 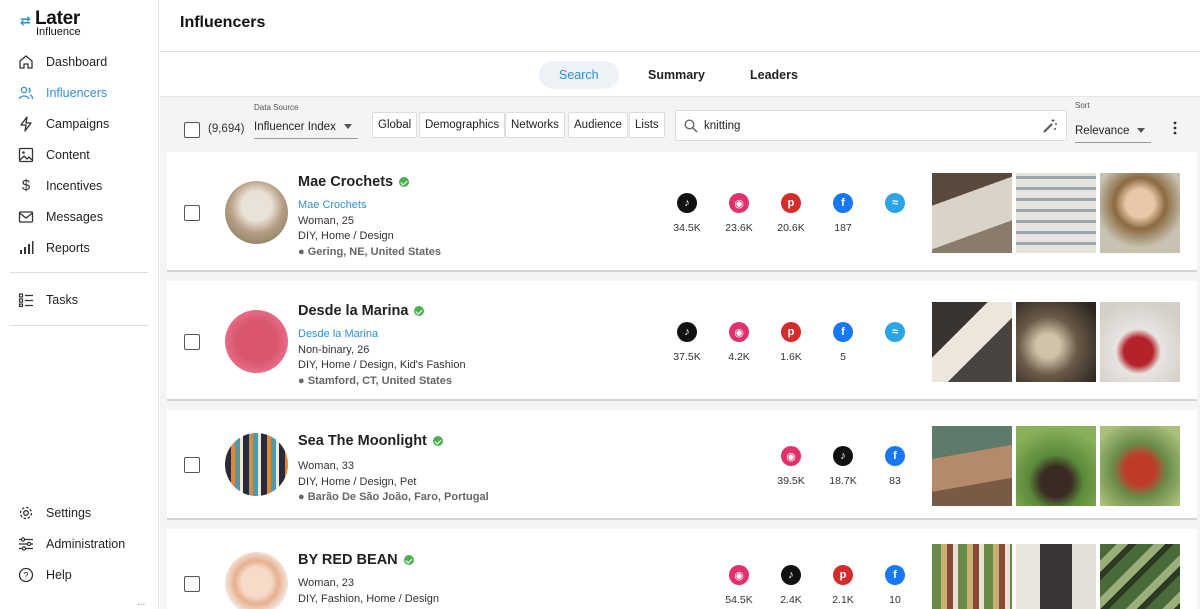 What do you see at coordinates (791, 213) in the screenshot?
I see `network-pinterest: p 20.6K` at bounding box center [791, 213].